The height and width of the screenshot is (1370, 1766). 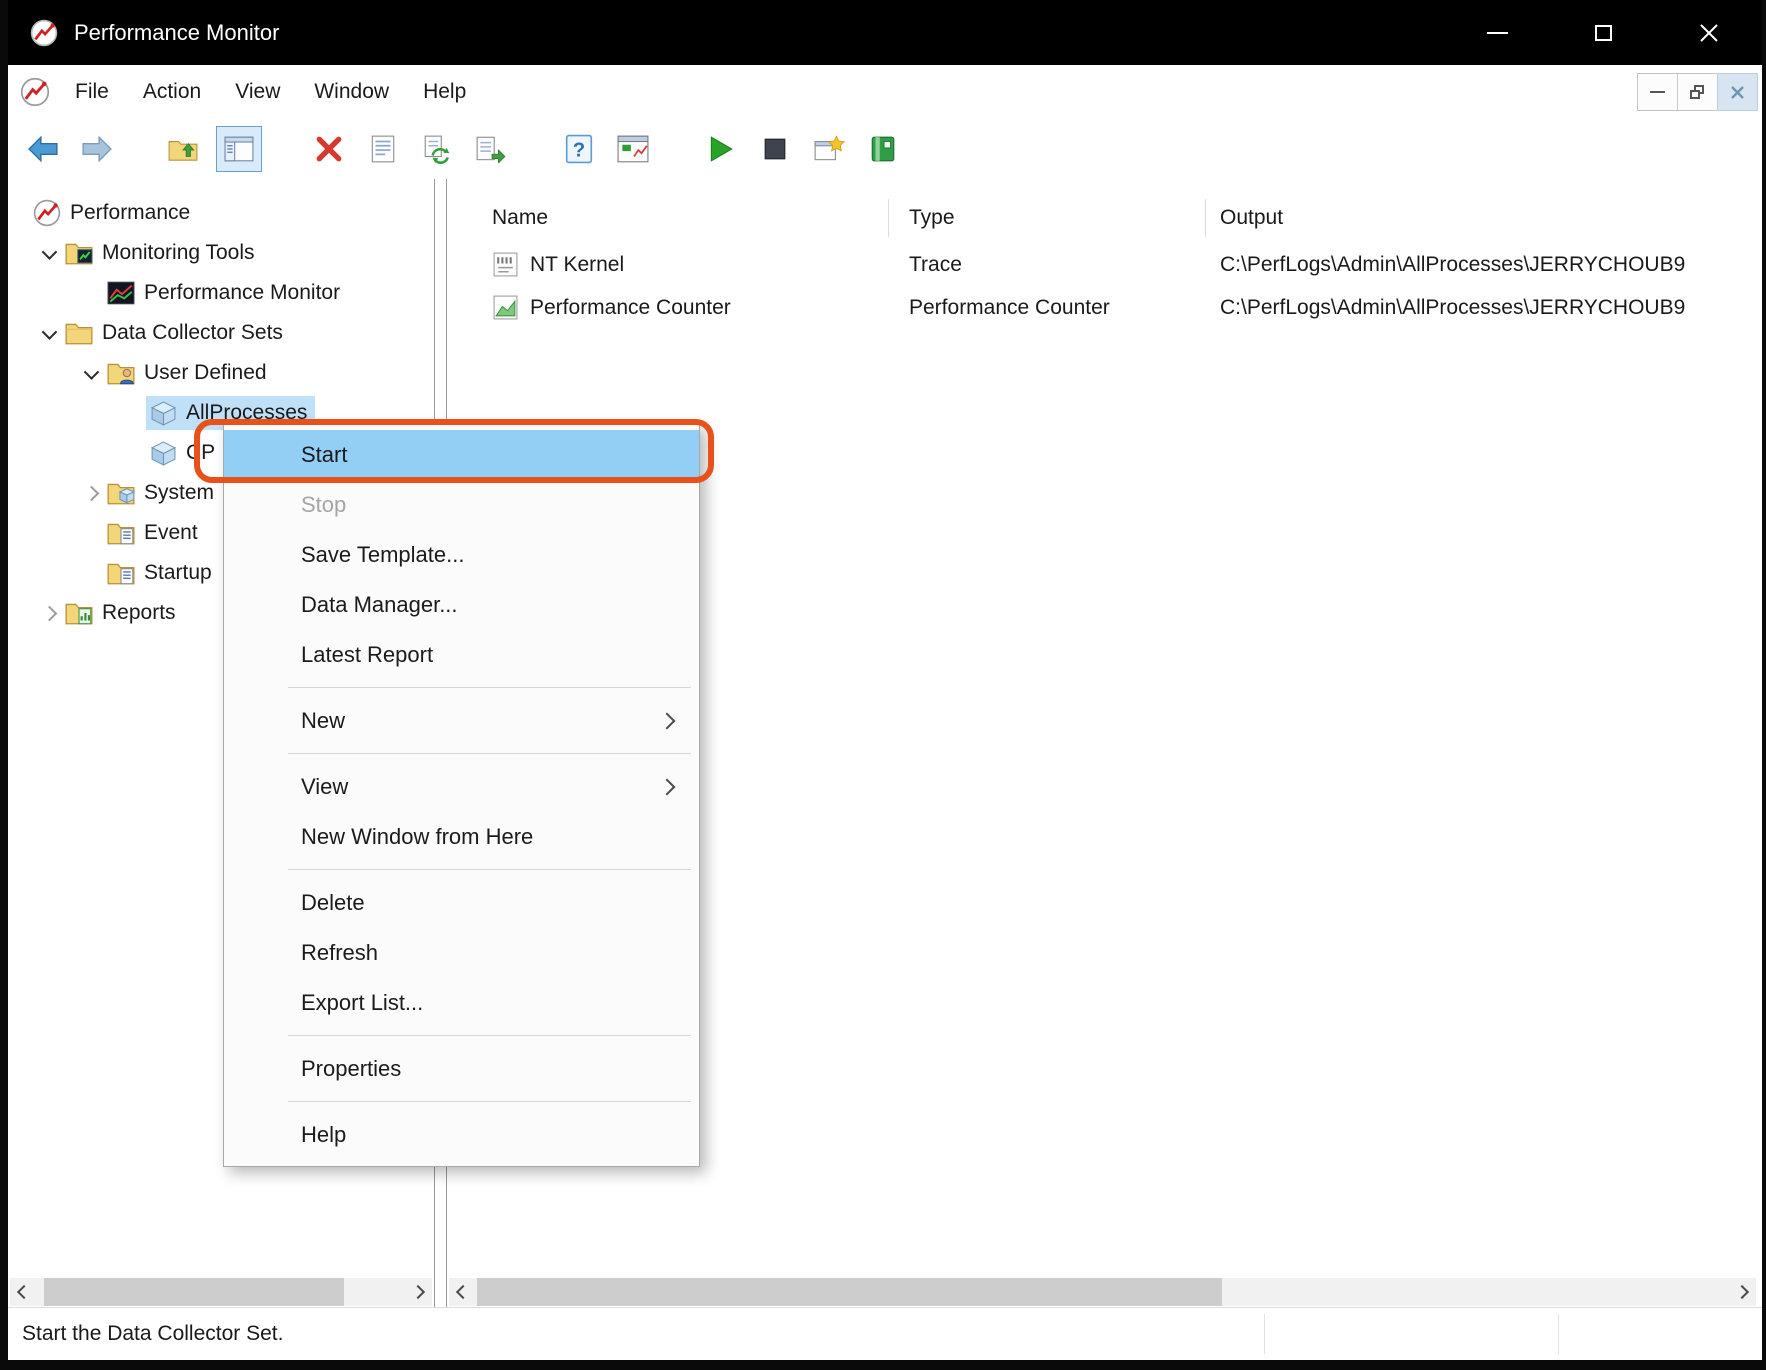 I want to click on context-menu-item-label: New, so click(x=323, y=720).